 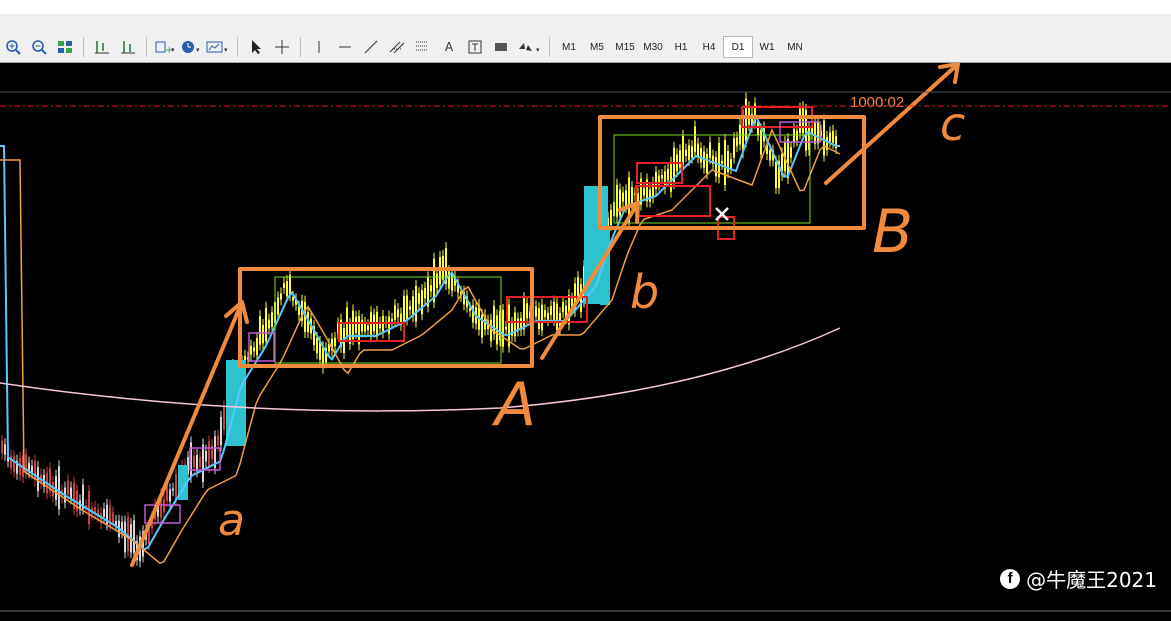 I want to click on tile-windows-icon, so click(x=65, y=47).